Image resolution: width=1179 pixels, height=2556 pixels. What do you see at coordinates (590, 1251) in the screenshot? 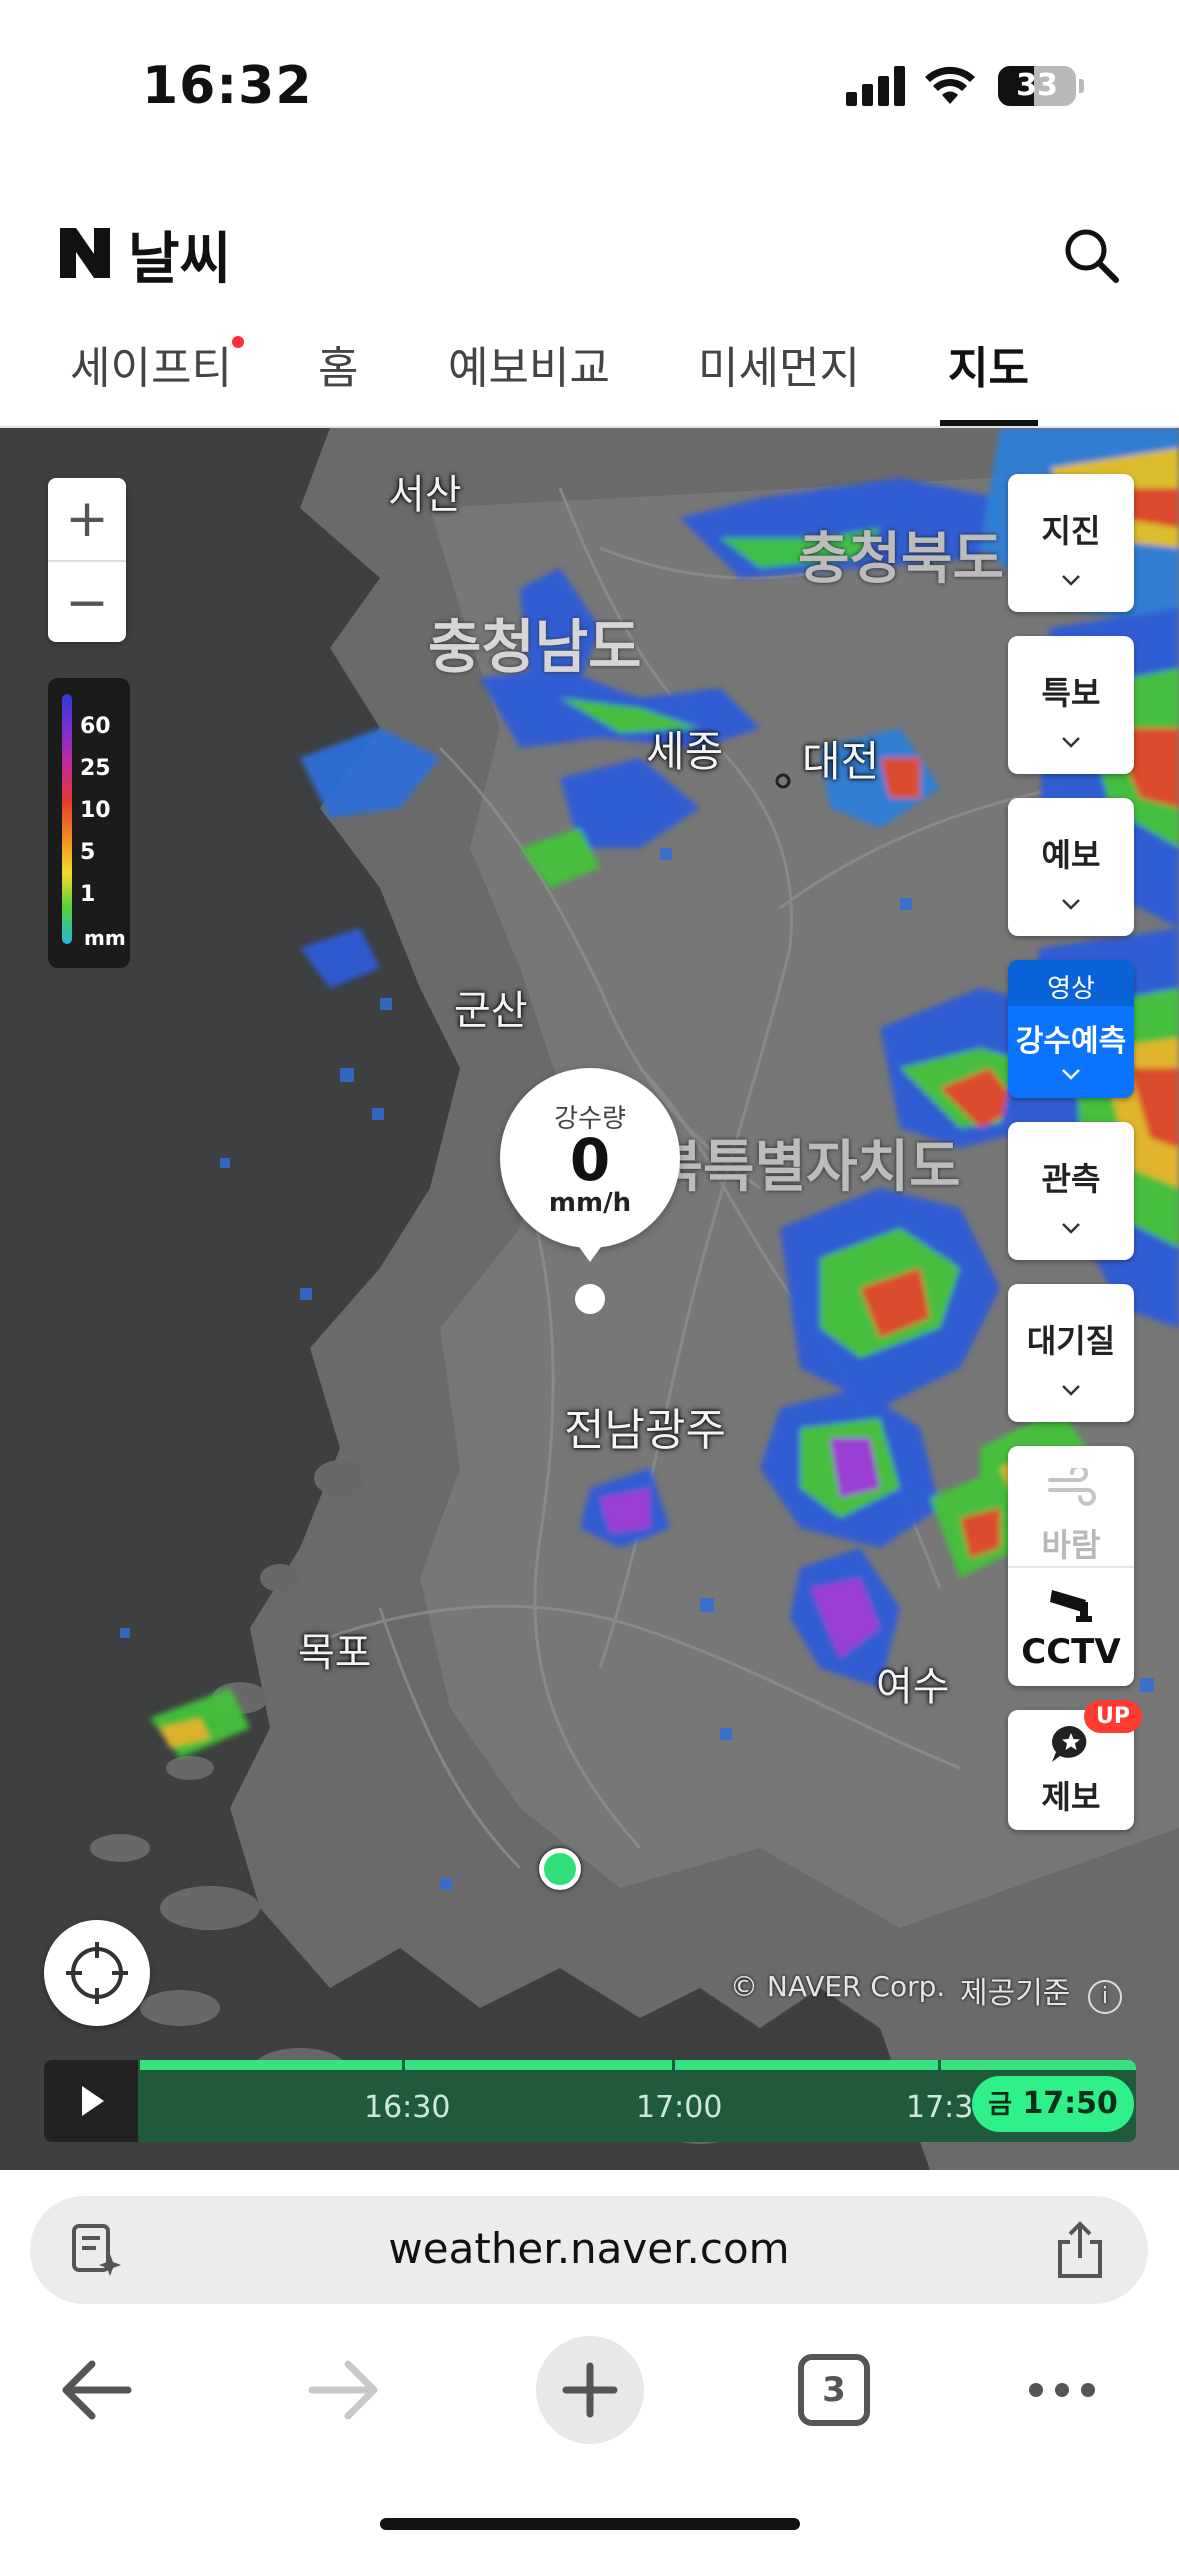
I see `bubble-tail` at bounding box center [590, 1251].